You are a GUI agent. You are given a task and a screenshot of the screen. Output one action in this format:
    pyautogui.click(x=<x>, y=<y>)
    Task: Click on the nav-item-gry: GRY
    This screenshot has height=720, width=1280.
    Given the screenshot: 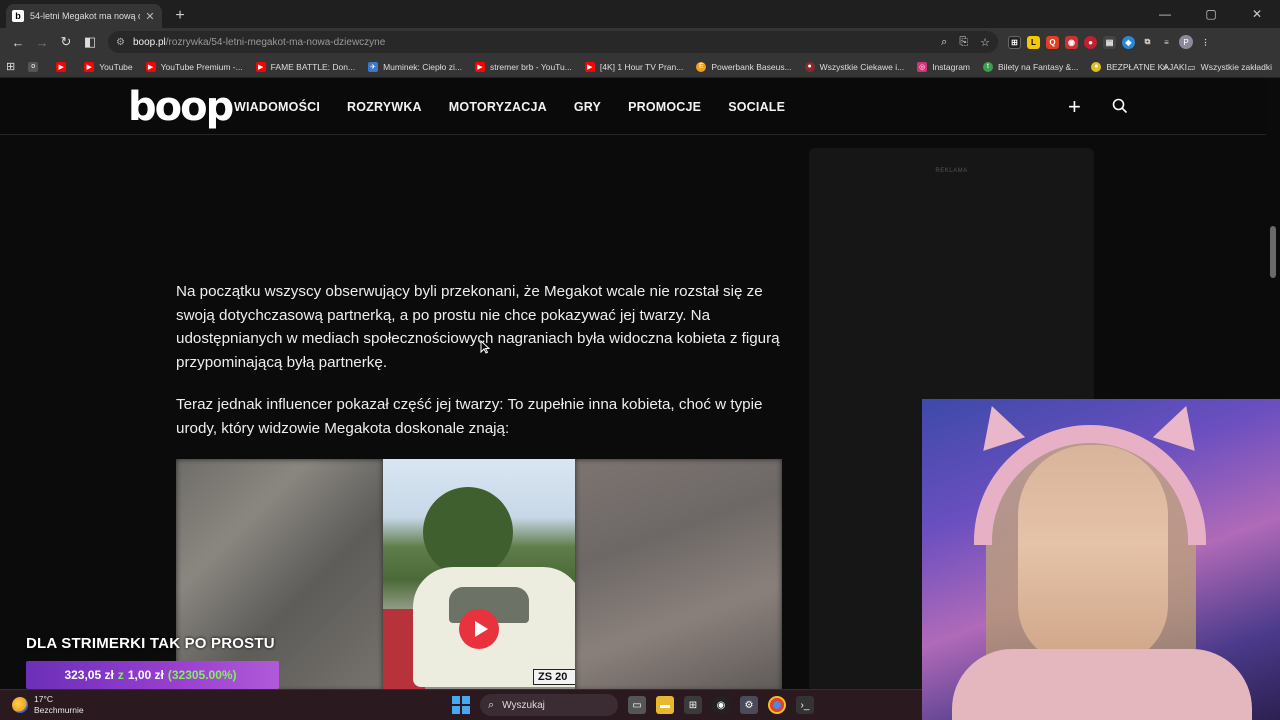 What is the action you would take?
    pyautogui.click(x=587, y=107)
    